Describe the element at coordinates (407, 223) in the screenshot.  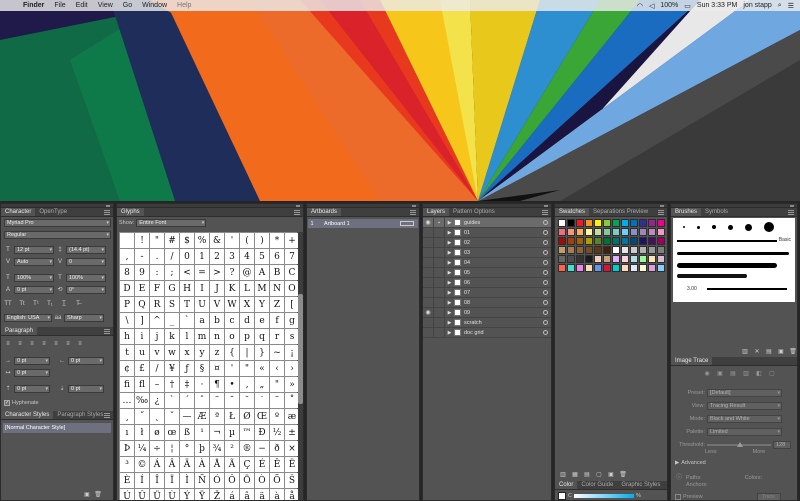
I see `artboard-options-icon` at that location.